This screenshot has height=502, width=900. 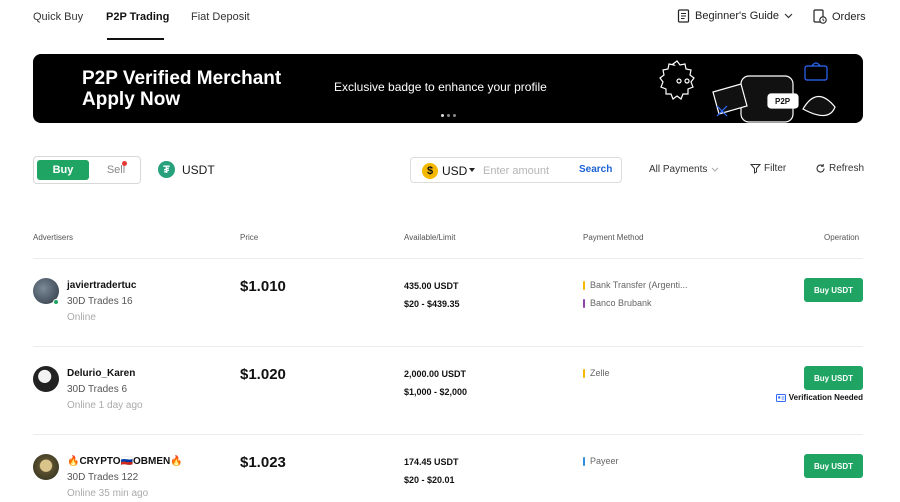 I want to click on caret-down-icon, so click(x=472, y=170).